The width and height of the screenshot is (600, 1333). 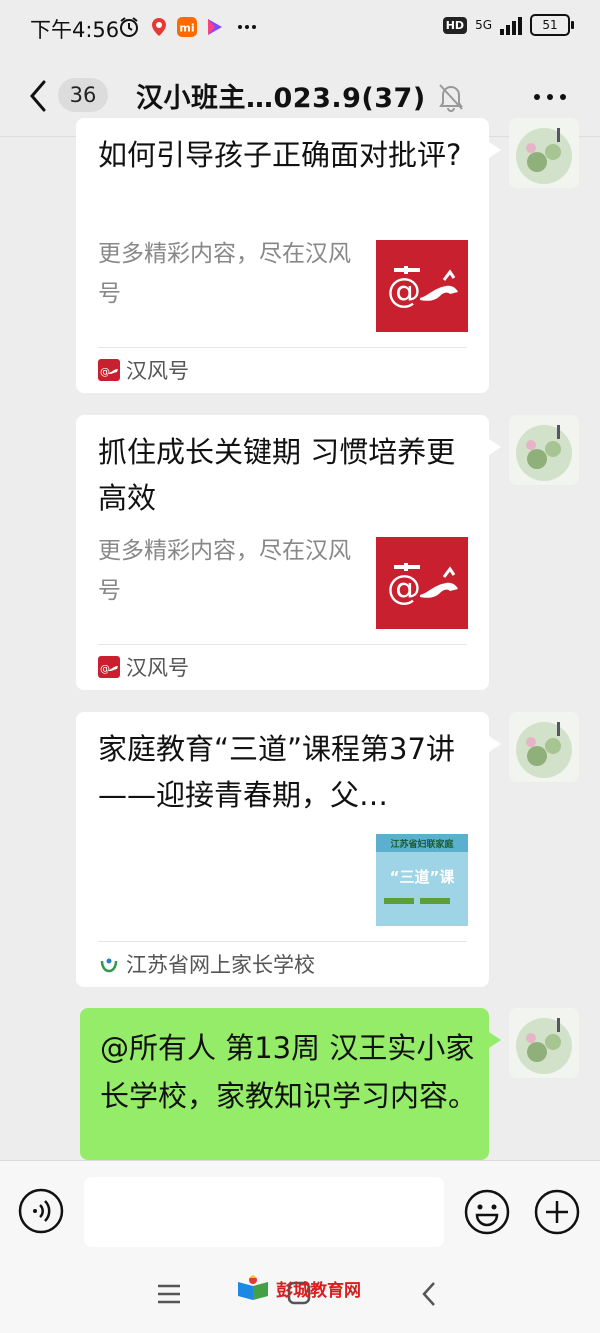 I want to click on voice-icon, so click(x=41, y=1211).